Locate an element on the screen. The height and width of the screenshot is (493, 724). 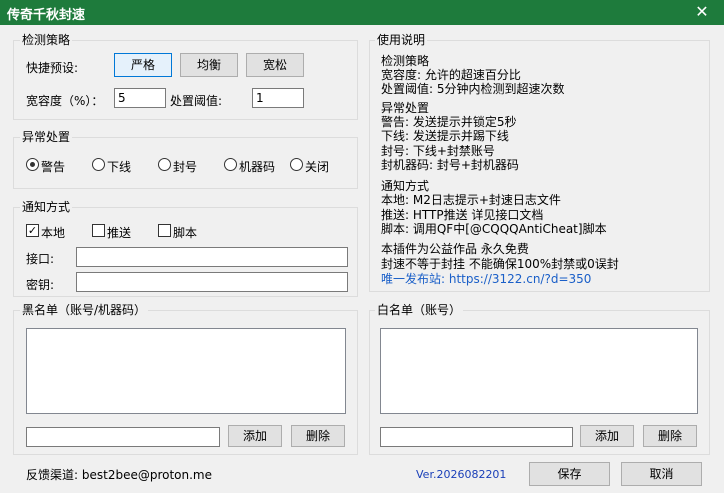
close-icon: ✕ is located at coordinates (702, 12).